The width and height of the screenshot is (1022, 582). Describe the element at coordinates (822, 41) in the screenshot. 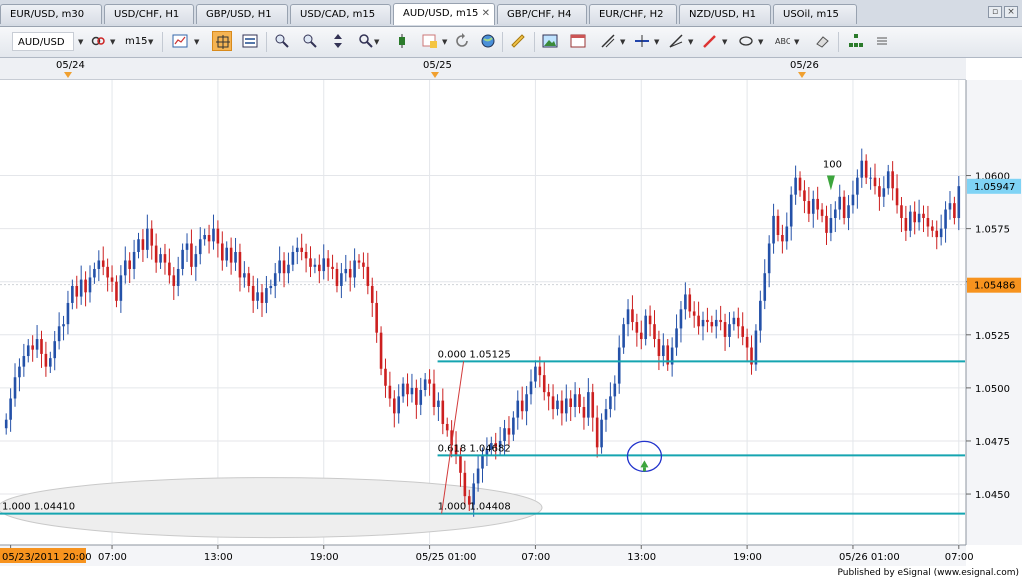

I see `eraser-icon` at that location.